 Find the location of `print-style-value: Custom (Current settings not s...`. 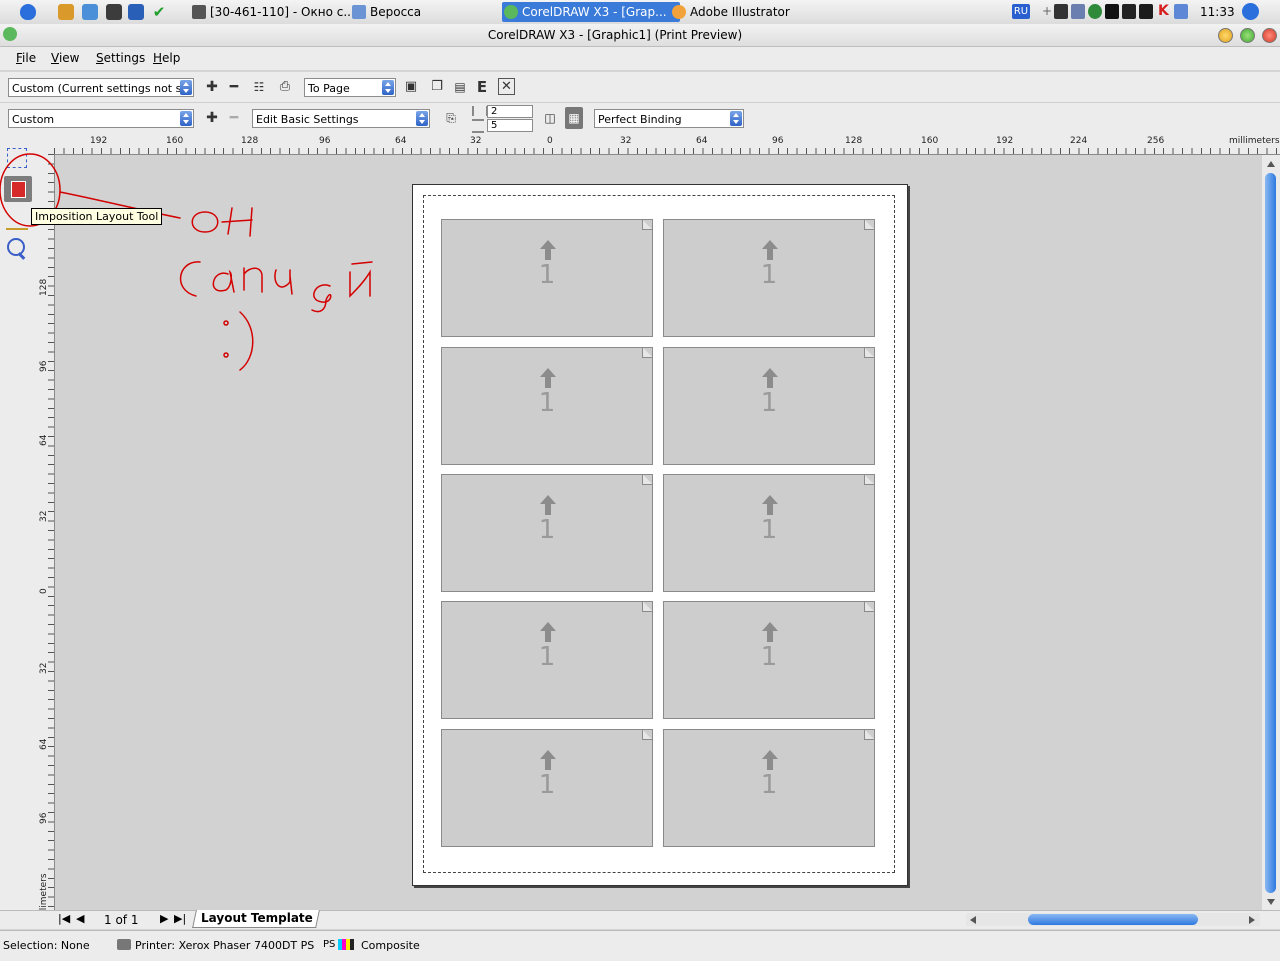

print-style-value: Custom (Current settings not s... is located at coordinates (102, 88).